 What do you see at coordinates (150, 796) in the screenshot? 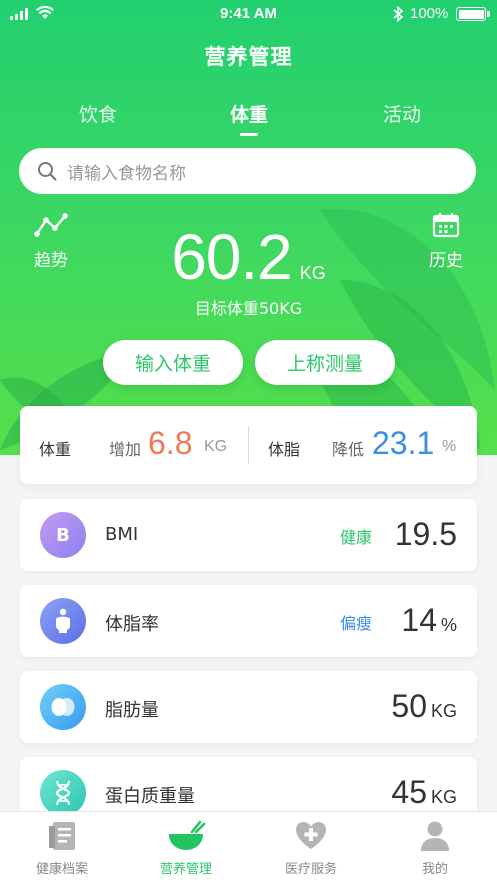
I see `metric-name: 蛋白质重量` at bounding box center [150, 796].